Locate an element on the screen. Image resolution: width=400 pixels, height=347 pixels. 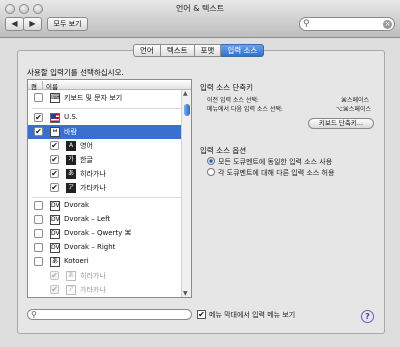
scroll-down-icon: ▼ is located at coordinates (185, 293).